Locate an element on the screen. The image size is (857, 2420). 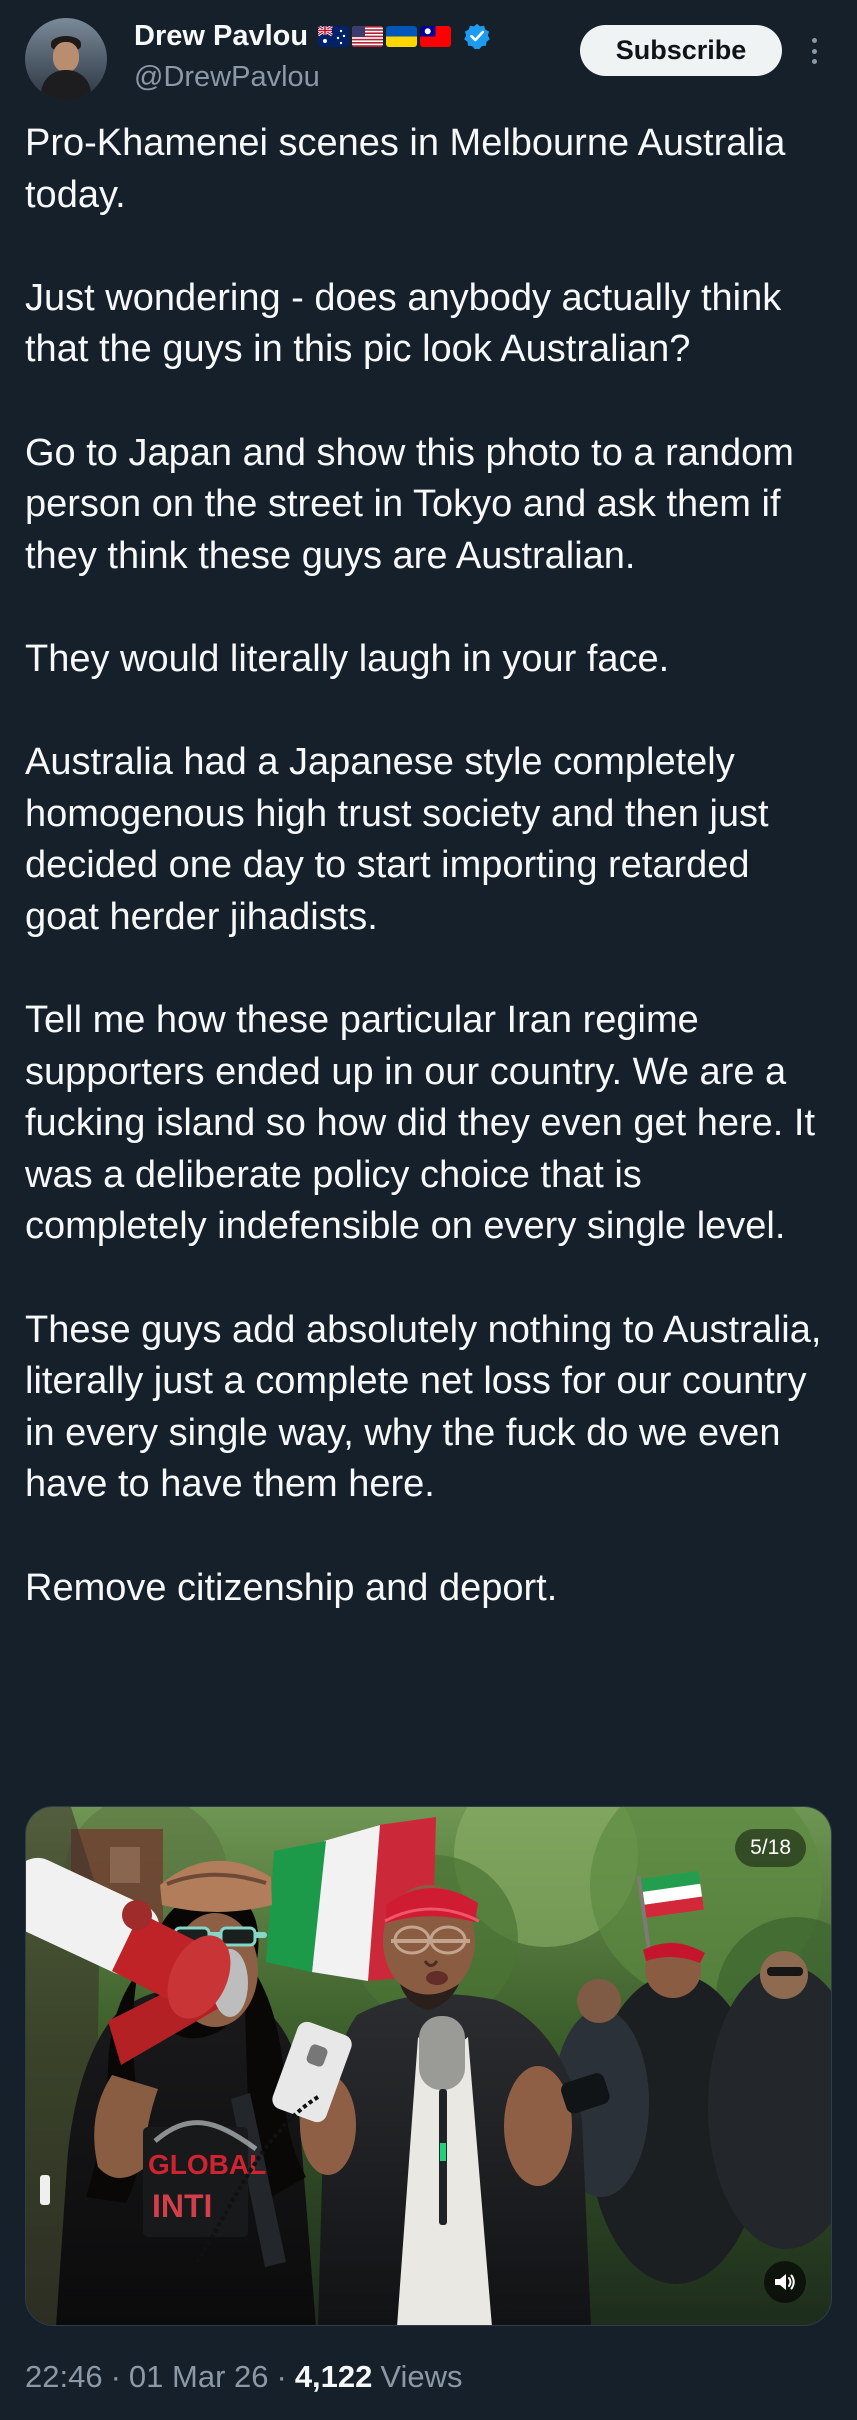
views-count: 4,122 is located at coordinates (333, 2376).